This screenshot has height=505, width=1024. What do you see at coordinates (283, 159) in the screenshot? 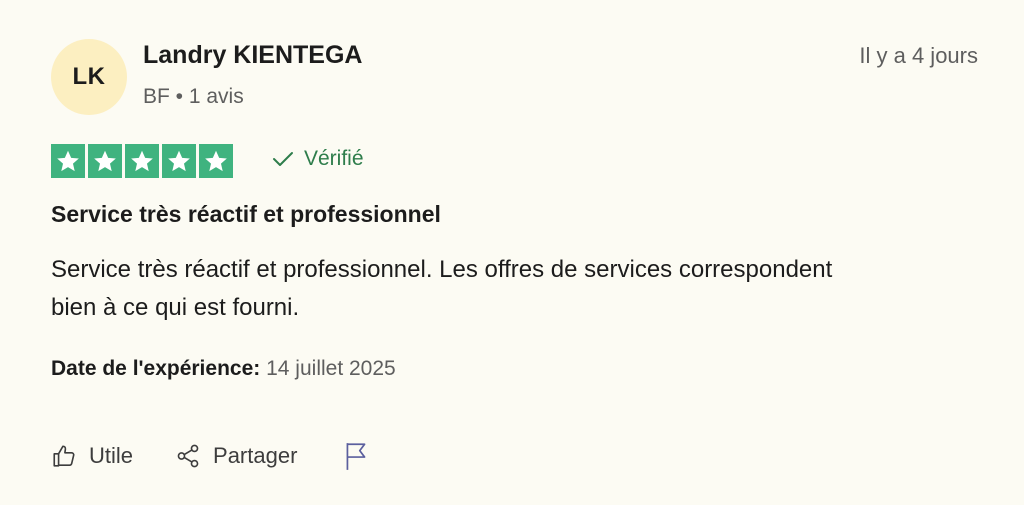
I see `checkmark-icon` at bounding box center [283, 159].